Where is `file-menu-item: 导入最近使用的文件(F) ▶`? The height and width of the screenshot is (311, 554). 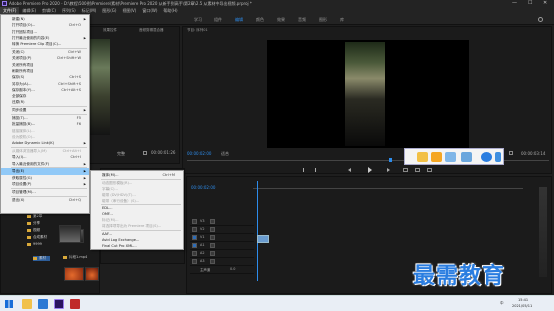
file-menu-item: 导入最近使用的文件(F) ▶ is located at coordinates (45, 164).